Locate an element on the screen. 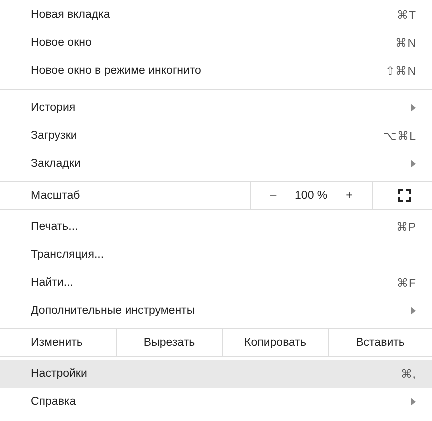  fullscreen-icon is located at coordinates (404, 195).